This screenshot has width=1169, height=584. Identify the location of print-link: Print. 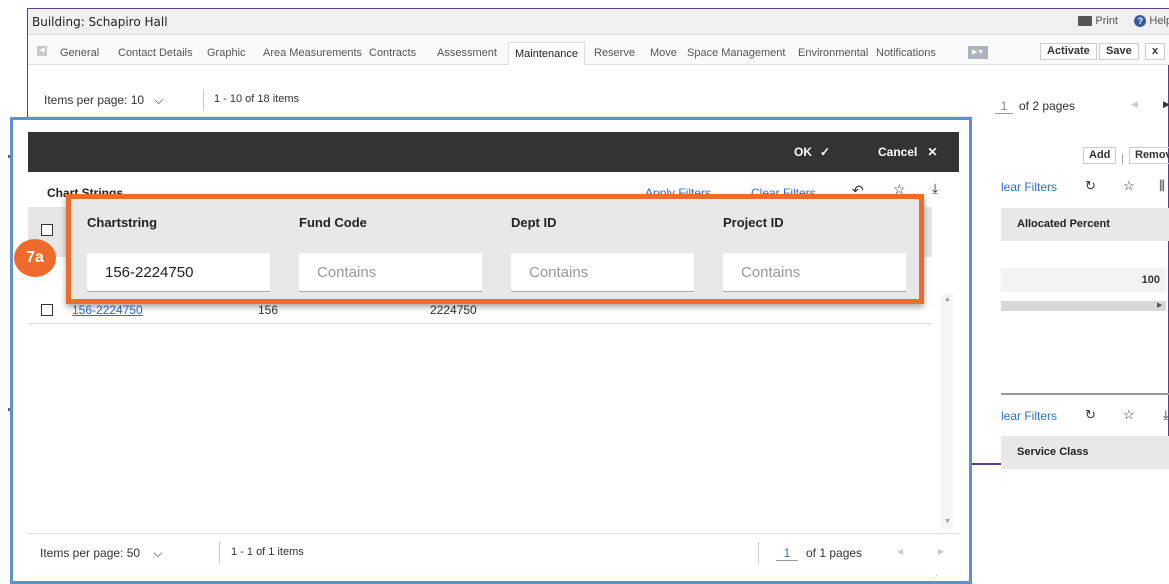
(1098, 21).